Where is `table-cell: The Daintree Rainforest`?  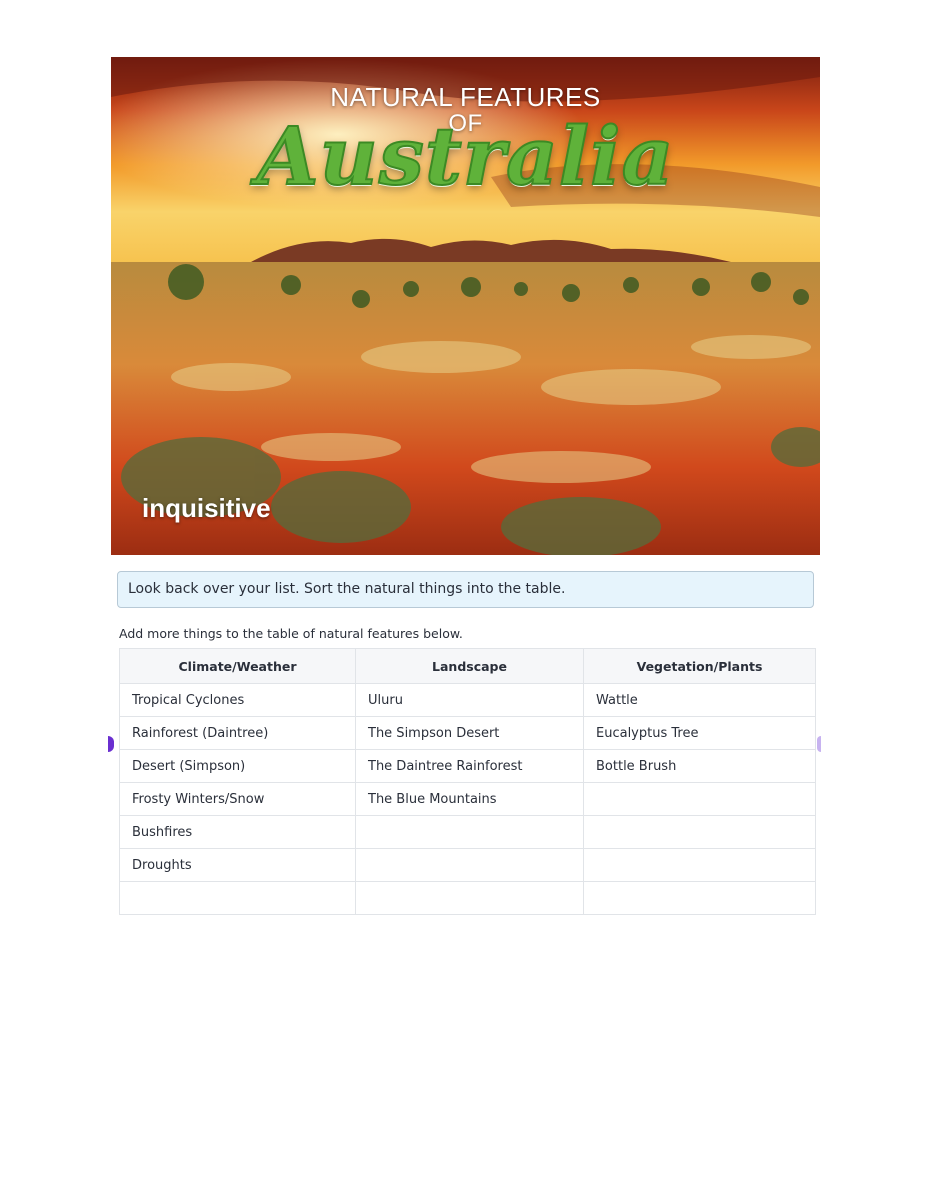 table-cell: The Daintree Rainforest is located at coordinates (469, 766).